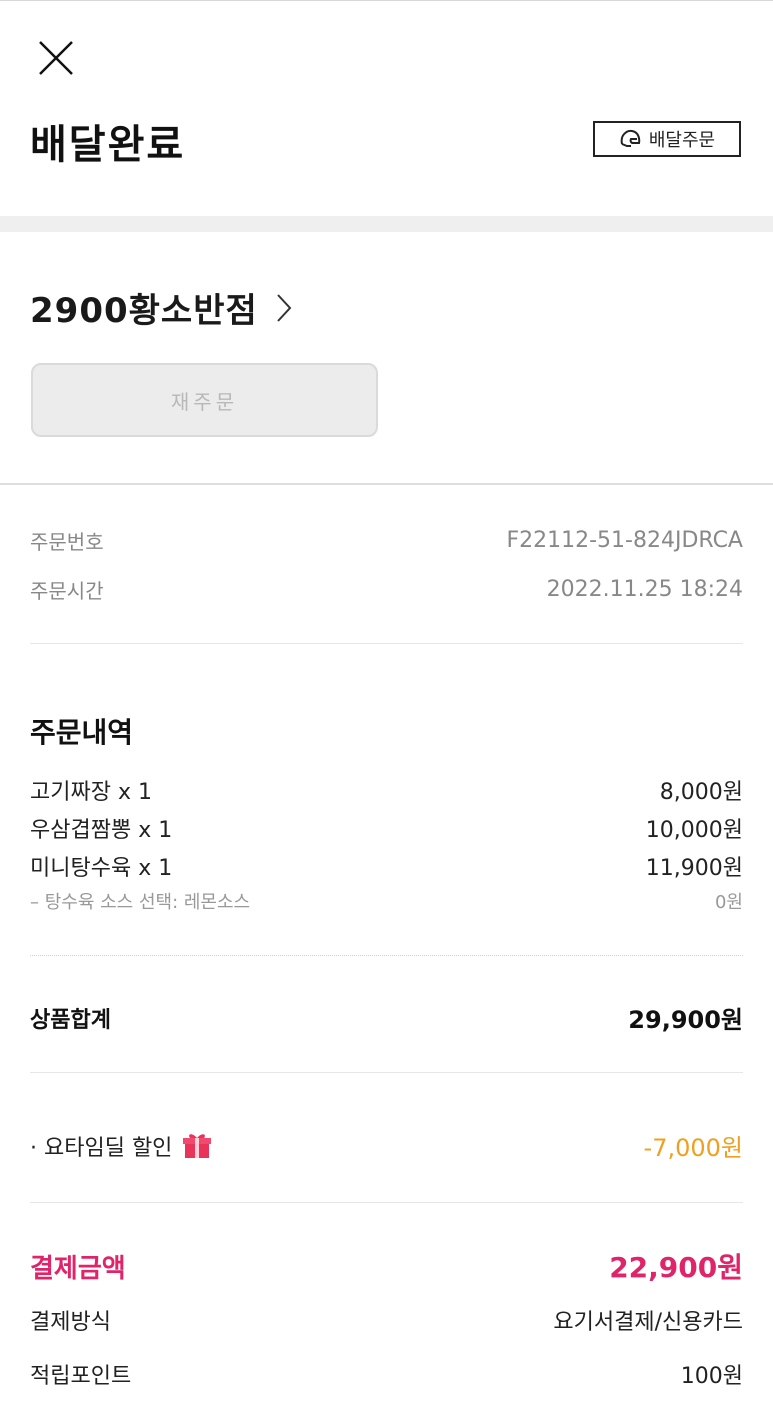 This screenshot has height=1421, width=773. What do you see at coordinates (70, 1020) in the screenshot?
I see `subtotal-label: 상품합계` at bounding box center [70, 1020].